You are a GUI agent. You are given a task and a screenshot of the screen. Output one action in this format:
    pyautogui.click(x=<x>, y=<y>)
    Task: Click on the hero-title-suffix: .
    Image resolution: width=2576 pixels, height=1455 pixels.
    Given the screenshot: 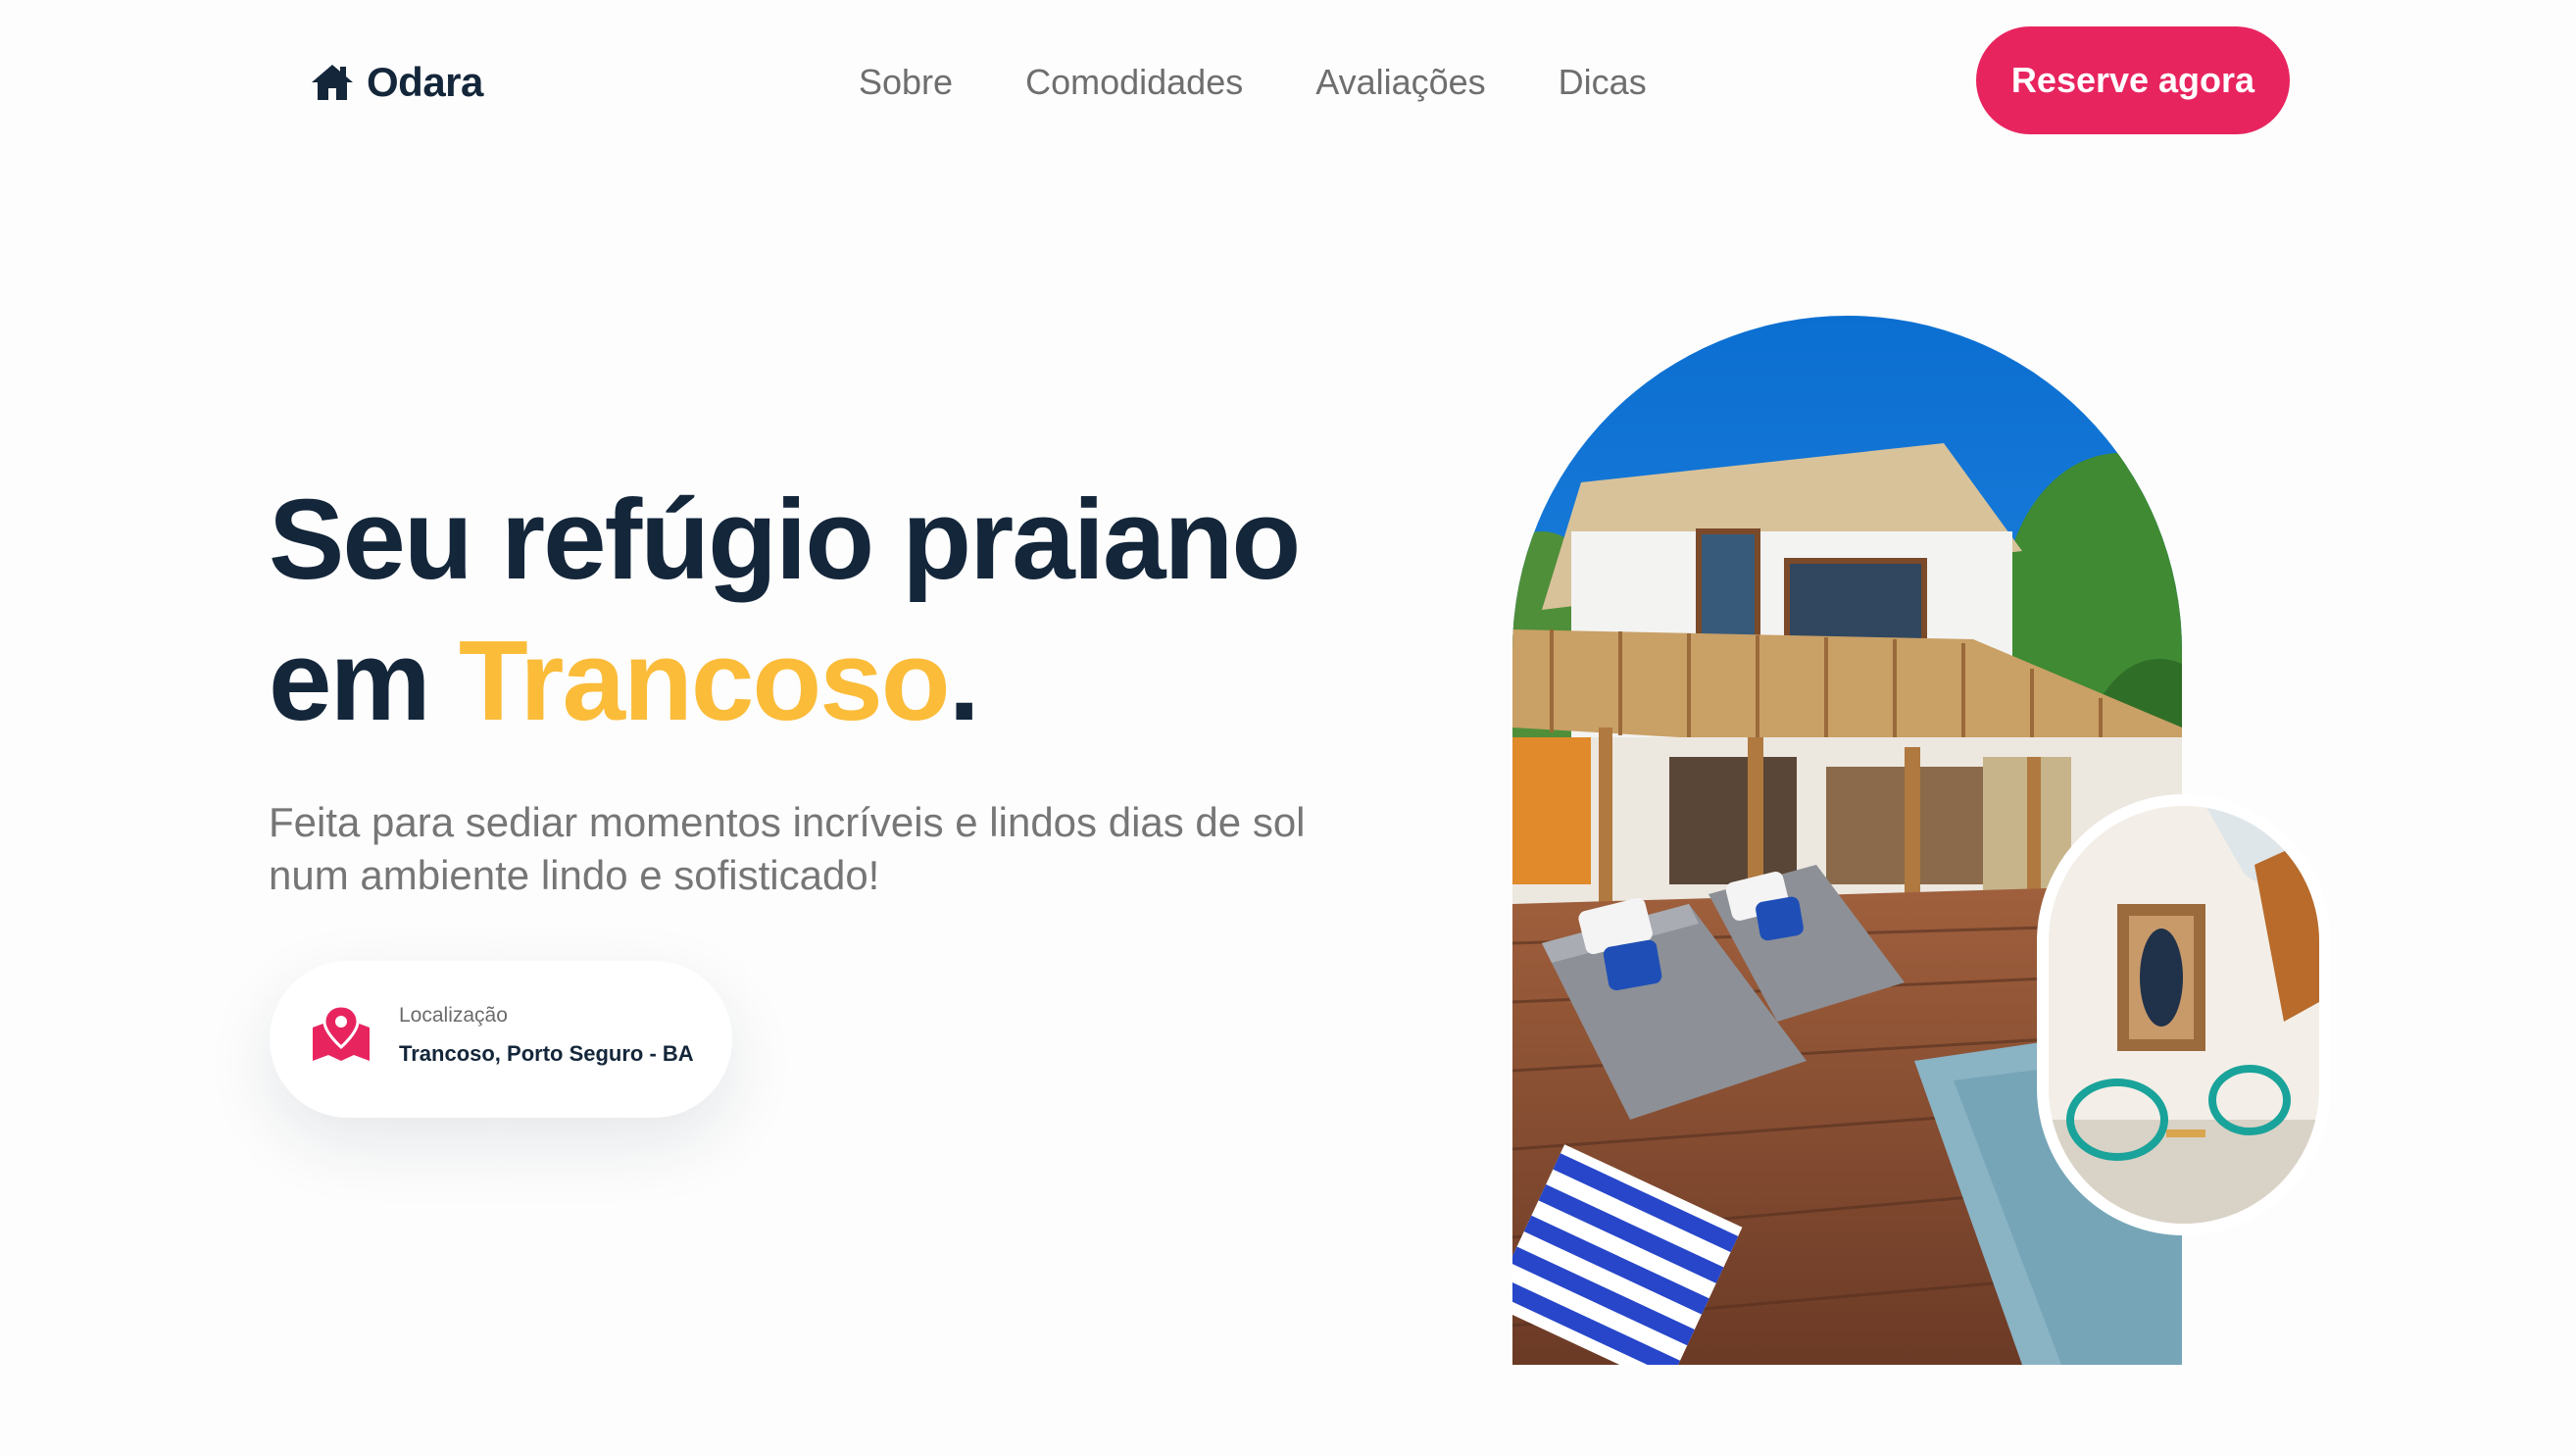 What is the action you would take?
    pyautogui.click(x=964, y=680)
    